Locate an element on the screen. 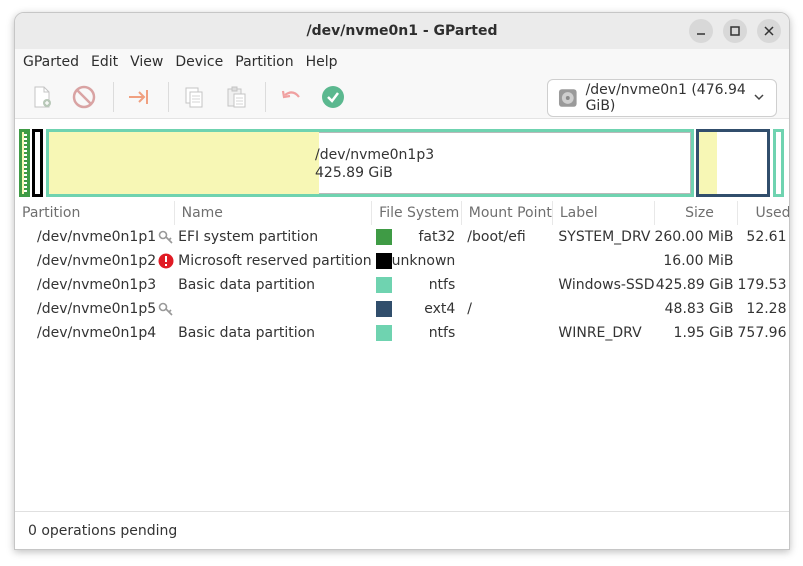 This screenshot has height=566, width=803. window-title: /dev/nvme0n1 - GParted is located at coordinates (402, 31).